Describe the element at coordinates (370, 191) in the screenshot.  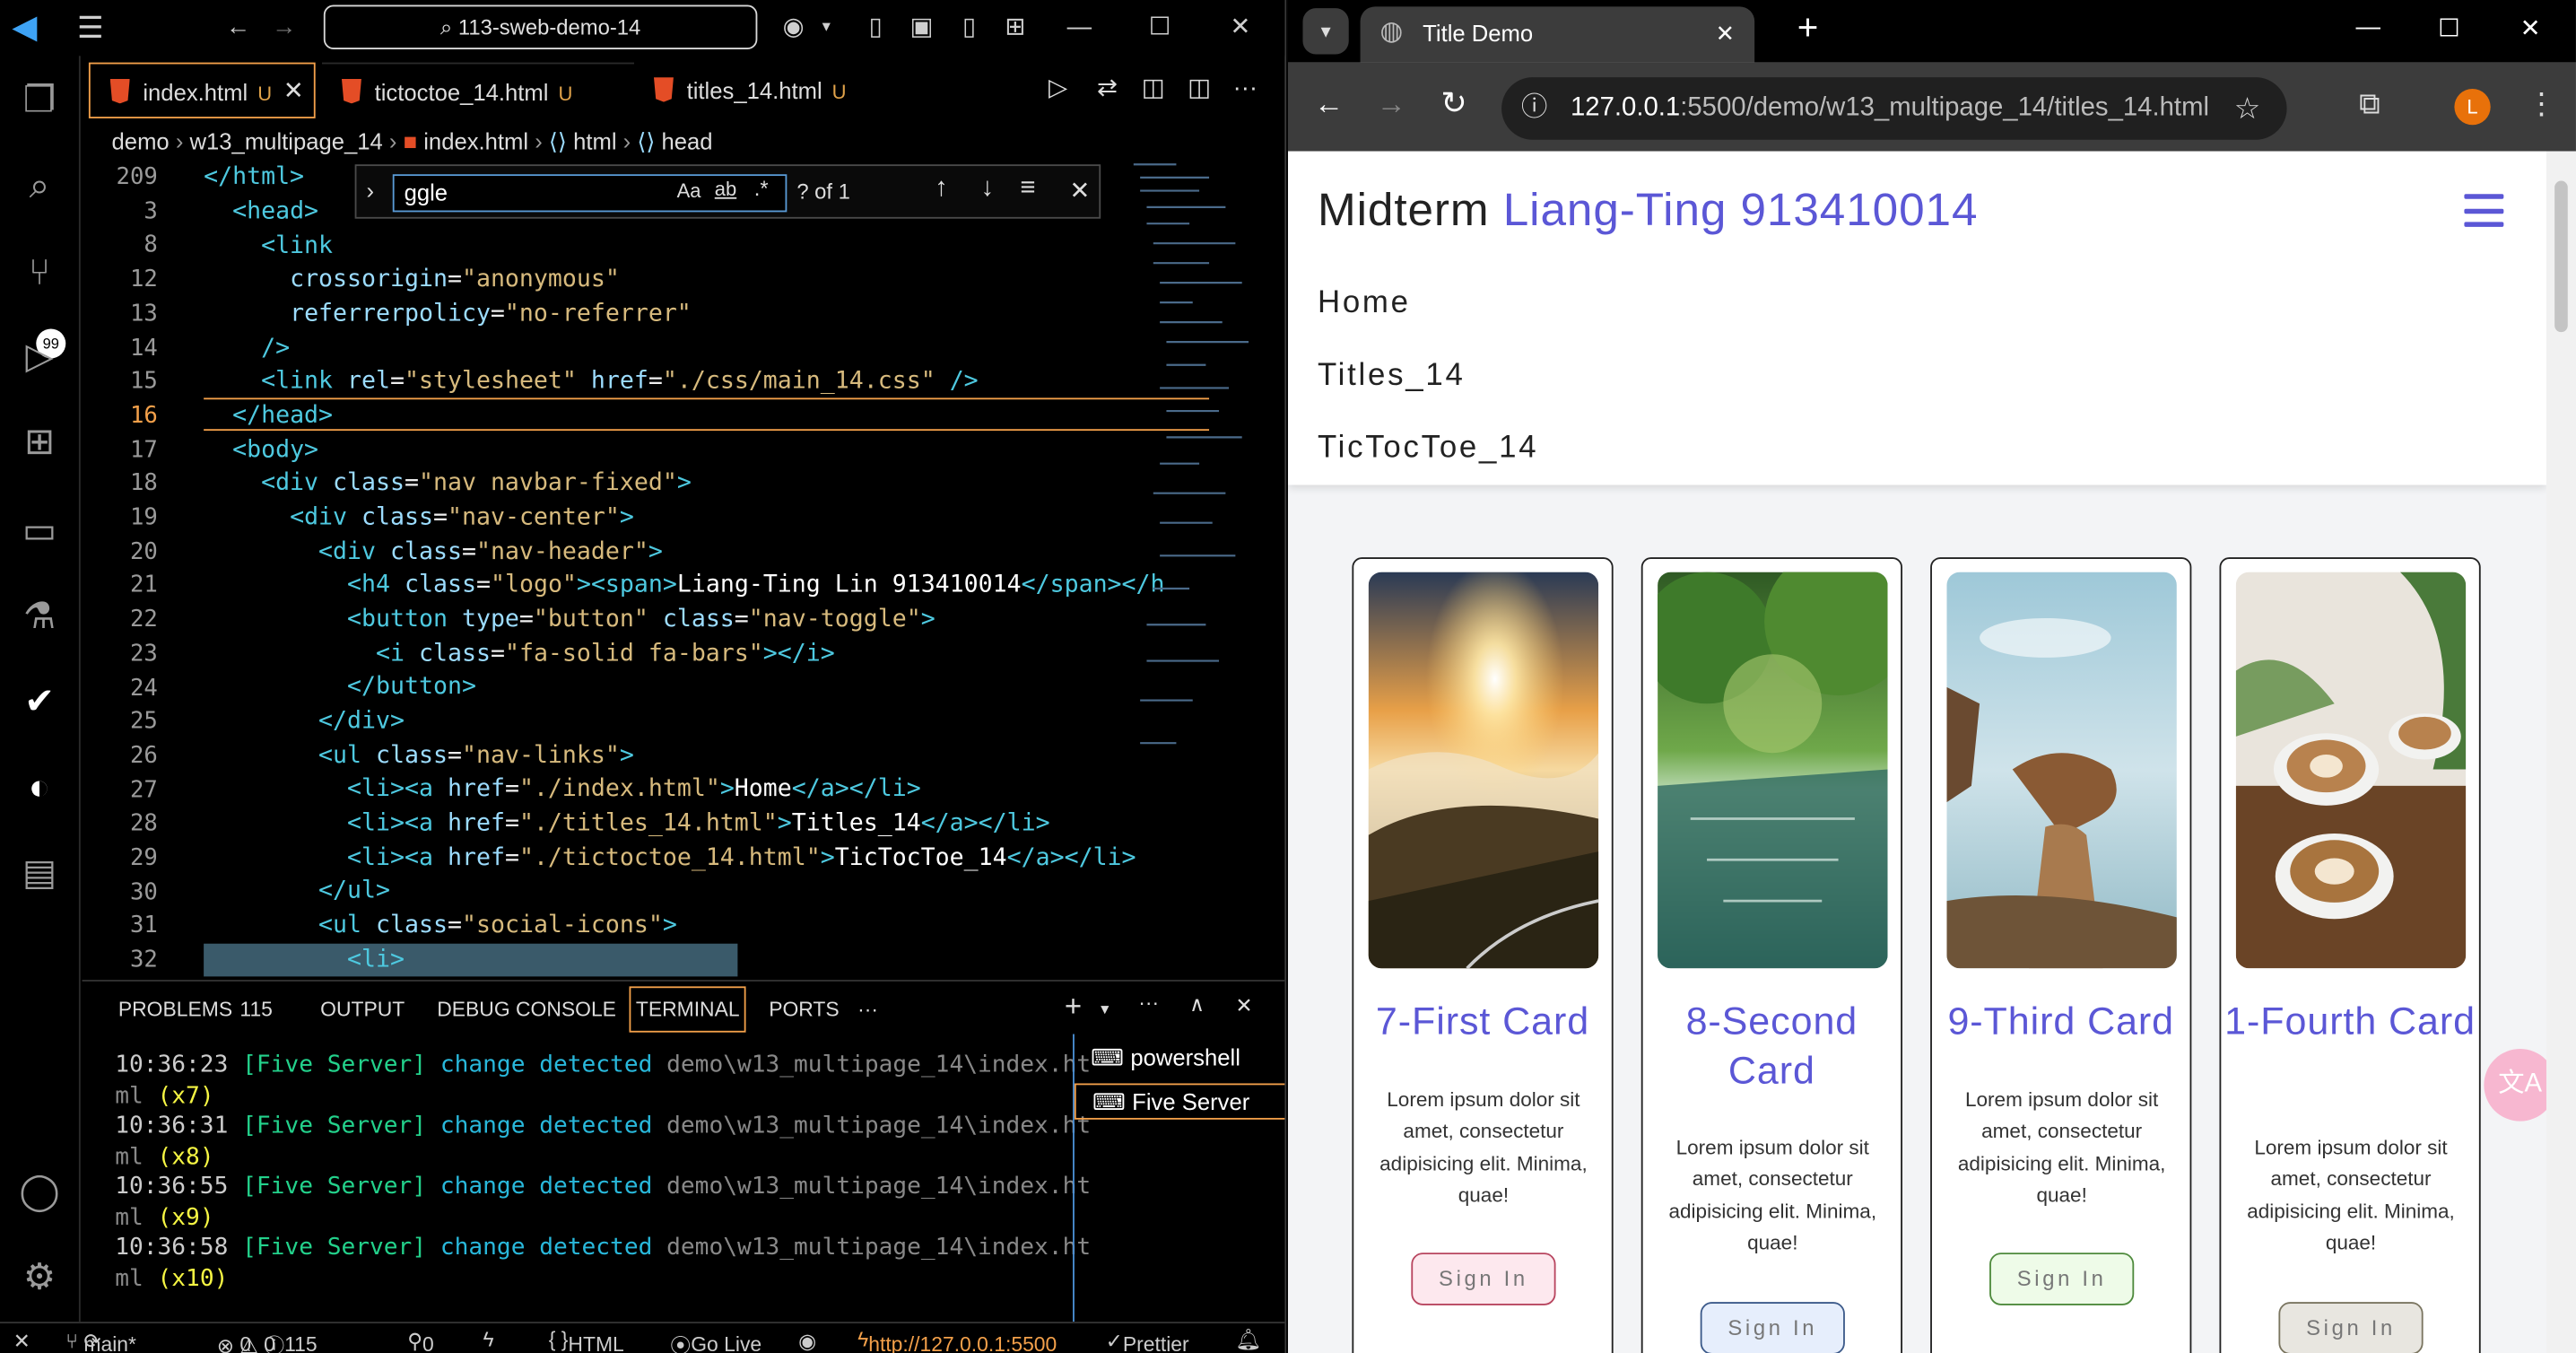
I see `toggle-replace-icon: ›` at that location.